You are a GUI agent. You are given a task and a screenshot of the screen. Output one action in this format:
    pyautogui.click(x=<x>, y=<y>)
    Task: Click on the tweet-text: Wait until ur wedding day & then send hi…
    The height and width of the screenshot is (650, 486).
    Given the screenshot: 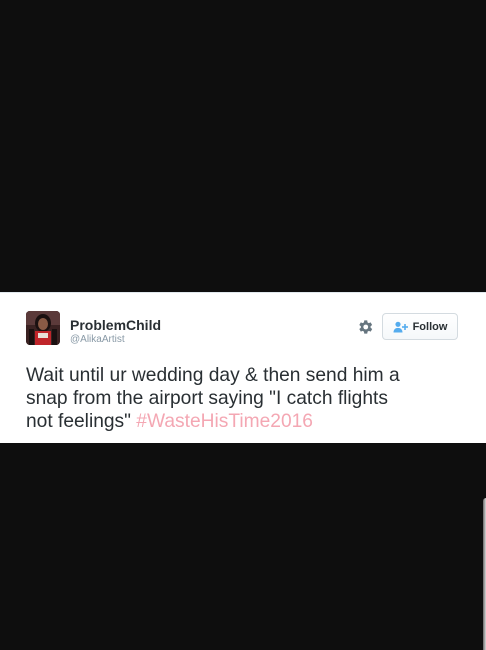 What is the action you would take?
    pyautogui.click(x=251, y=398)
    